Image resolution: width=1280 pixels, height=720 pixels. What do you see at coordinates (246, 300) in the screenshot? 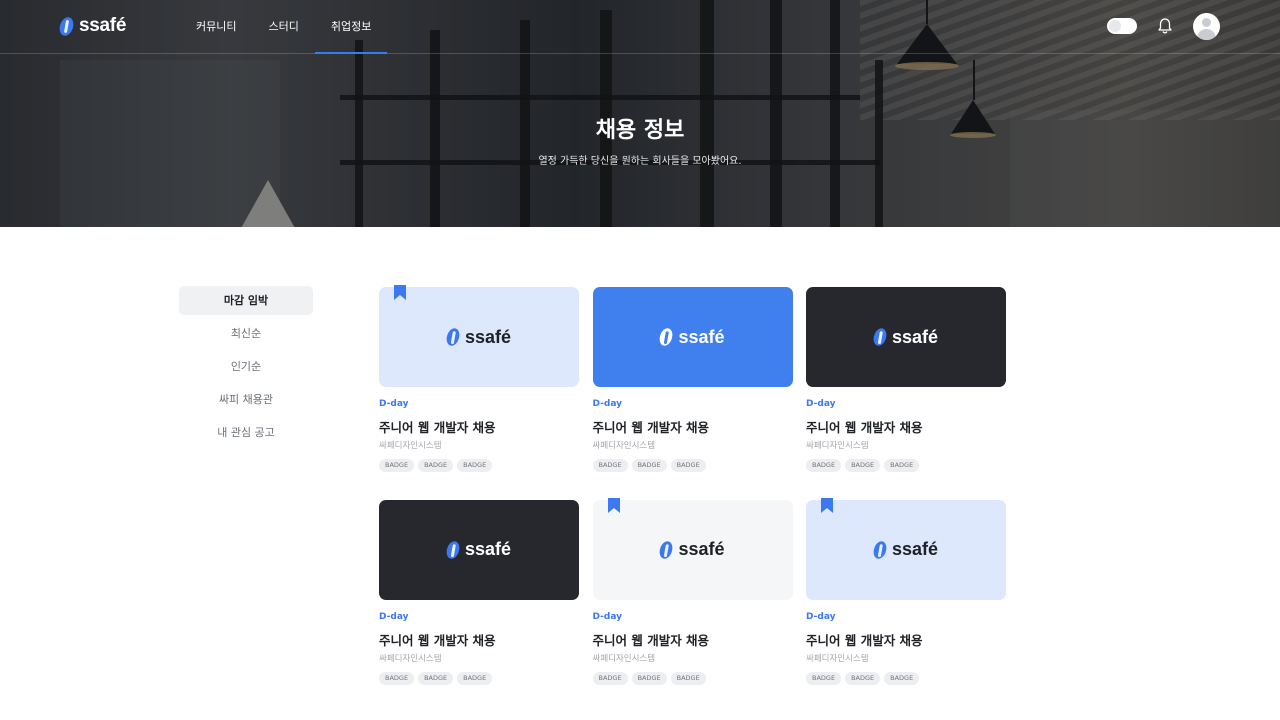
I see `sidebar-item-deadline: 마감 임박` at bounding box center [246, 300].